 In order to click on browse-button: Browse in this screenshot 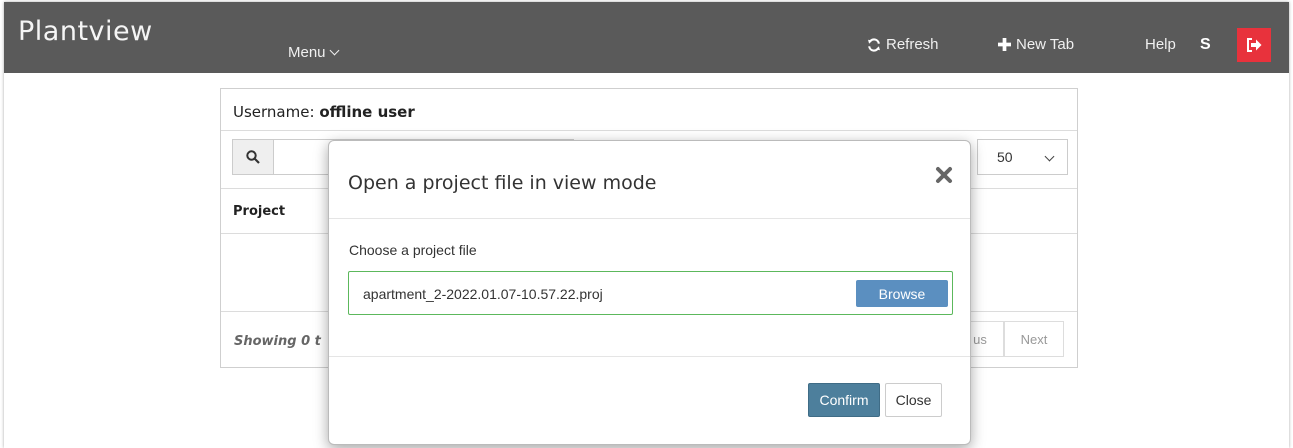, I will do `click(902, 293)`.